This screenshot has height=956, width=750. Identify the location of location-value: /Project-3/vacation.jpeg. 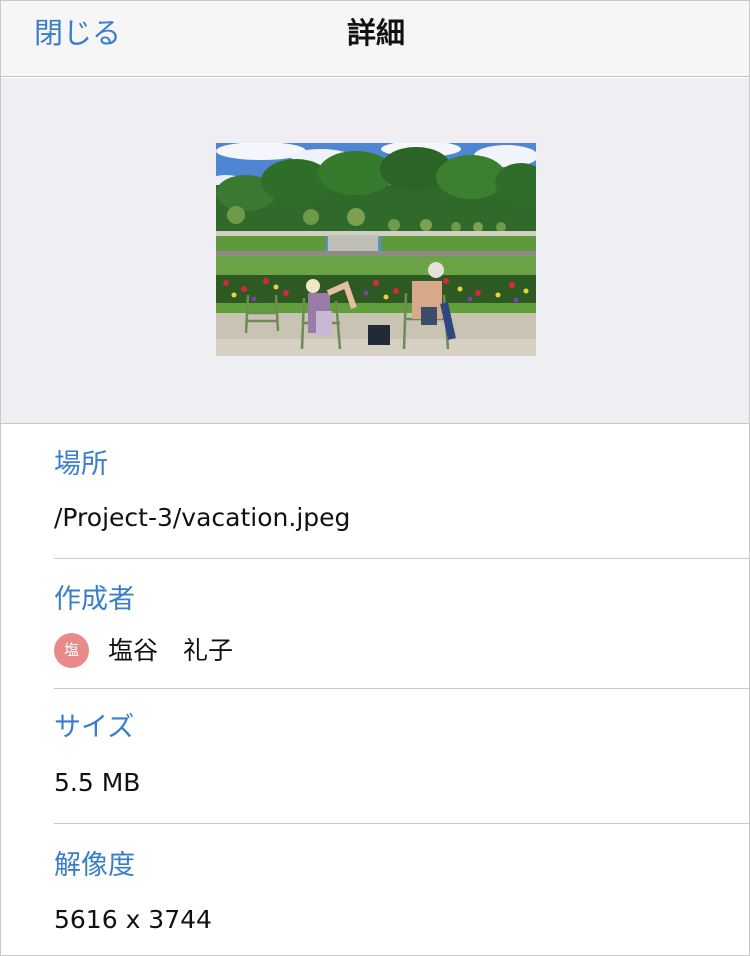
(202, 517).